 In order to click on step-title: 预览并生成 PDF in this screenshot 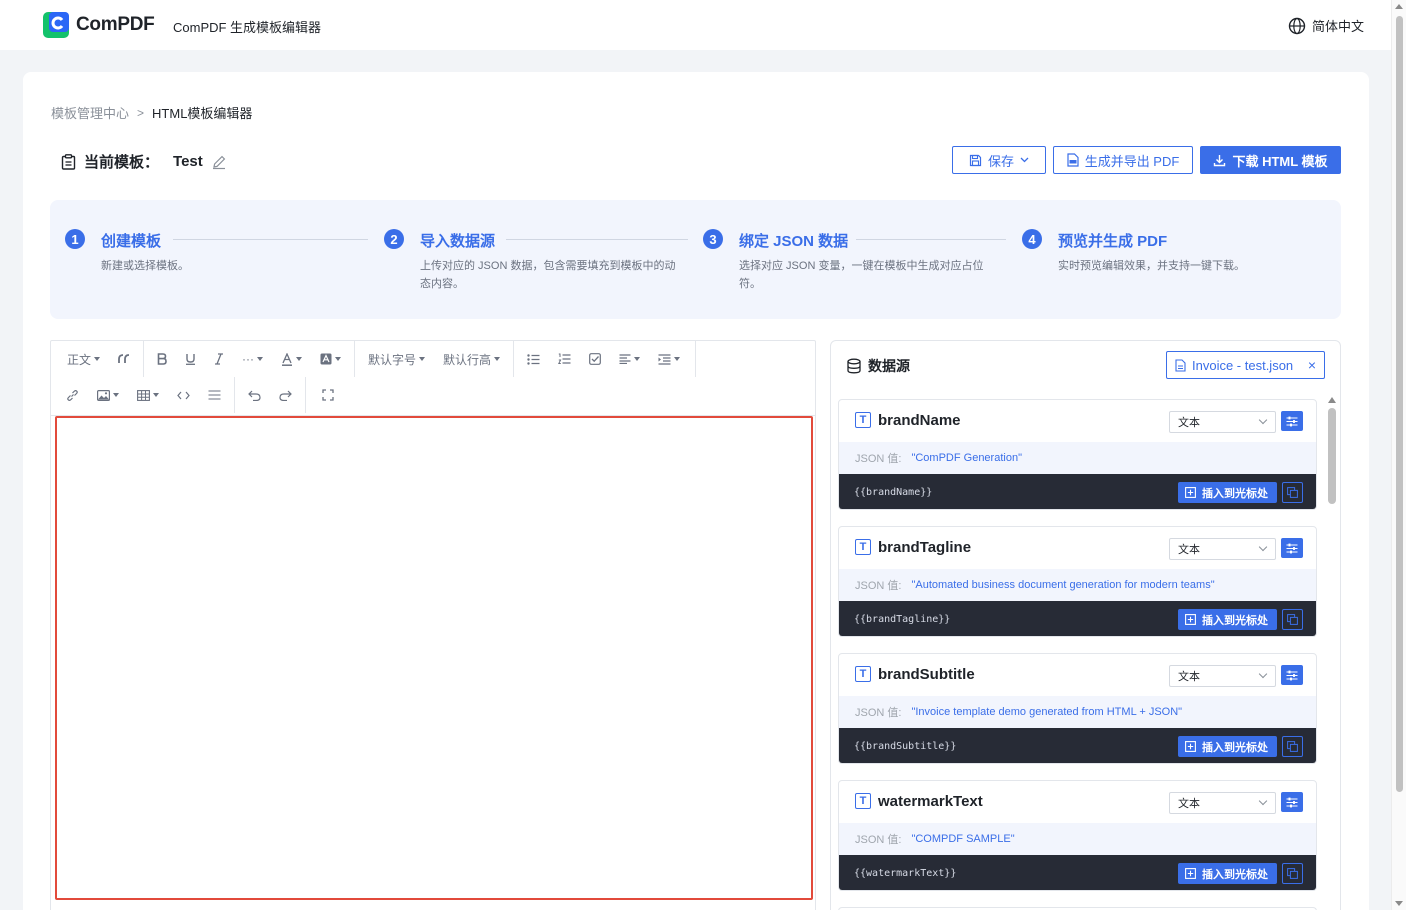, I will do `click(1113, 241)`.